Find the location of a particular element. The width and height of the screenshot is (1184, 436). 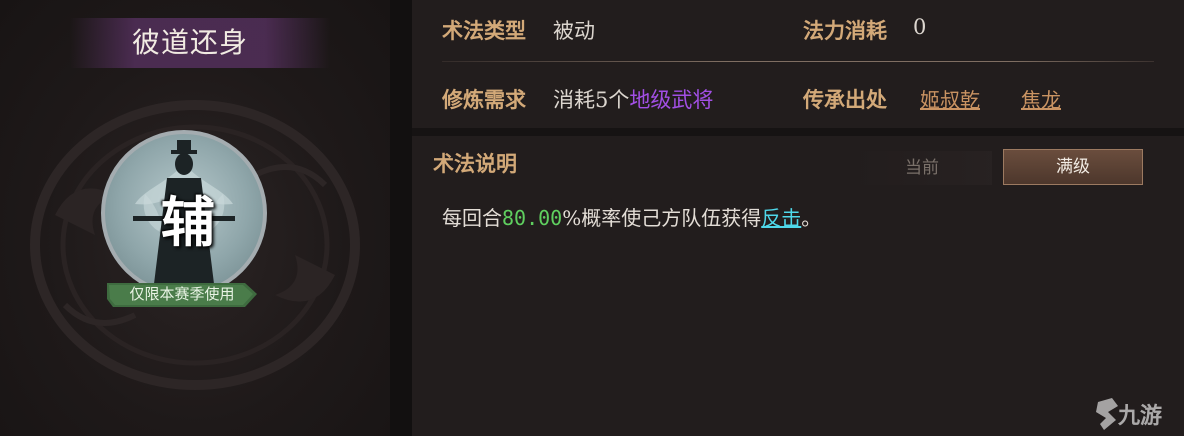

description-text: 每回合80.00%概率使己方队伍获得反击。 is located at coordinates (631, 216).